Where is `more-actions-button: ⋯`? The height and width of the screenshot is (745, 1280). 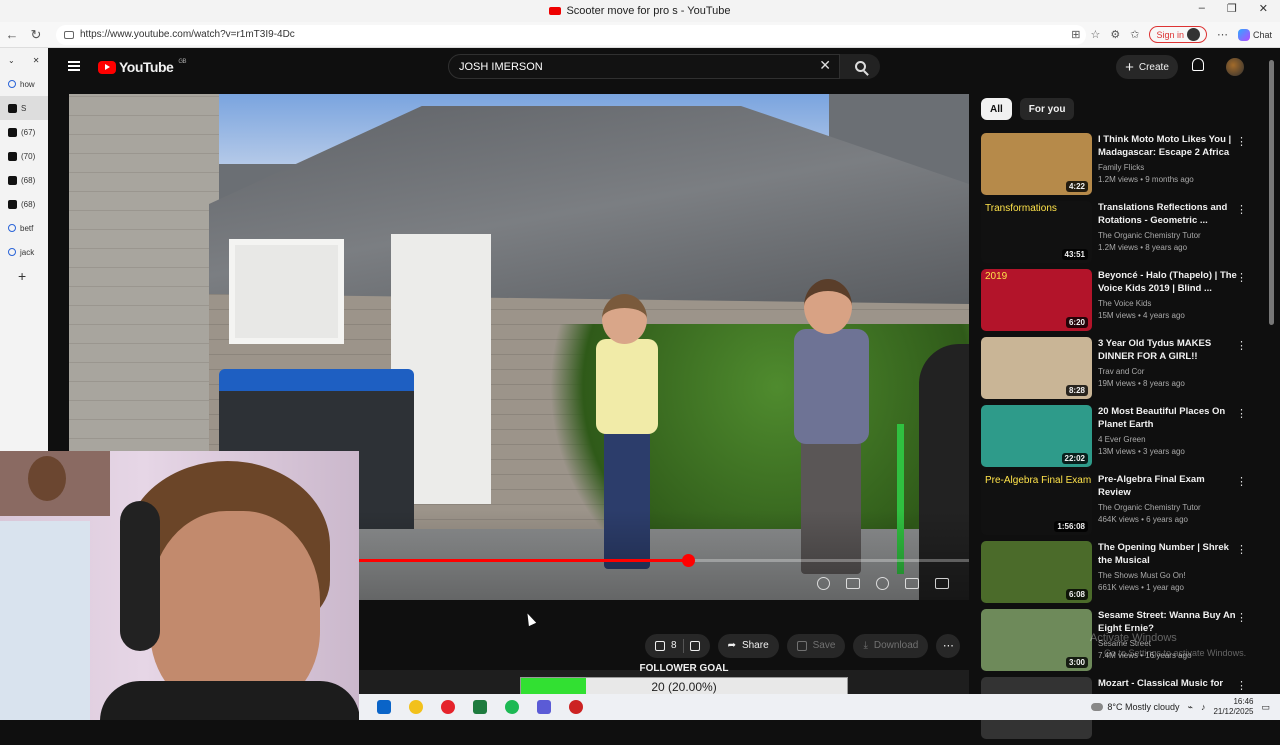
more-actions-button: ⋯ is located at coordinates (948, 645).